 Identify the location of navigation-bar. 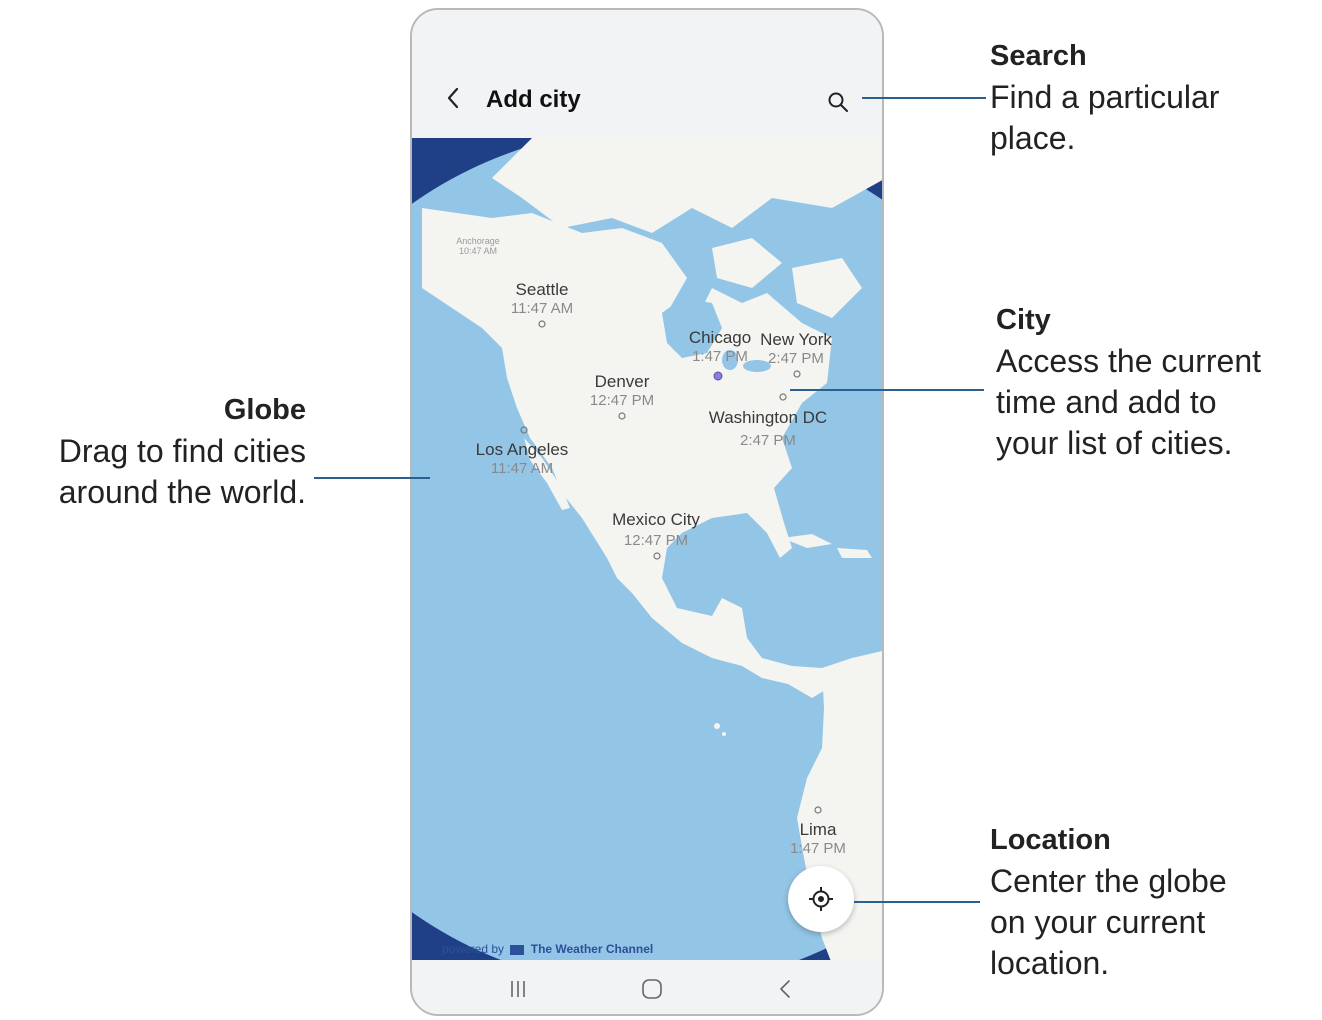
(647, 987).